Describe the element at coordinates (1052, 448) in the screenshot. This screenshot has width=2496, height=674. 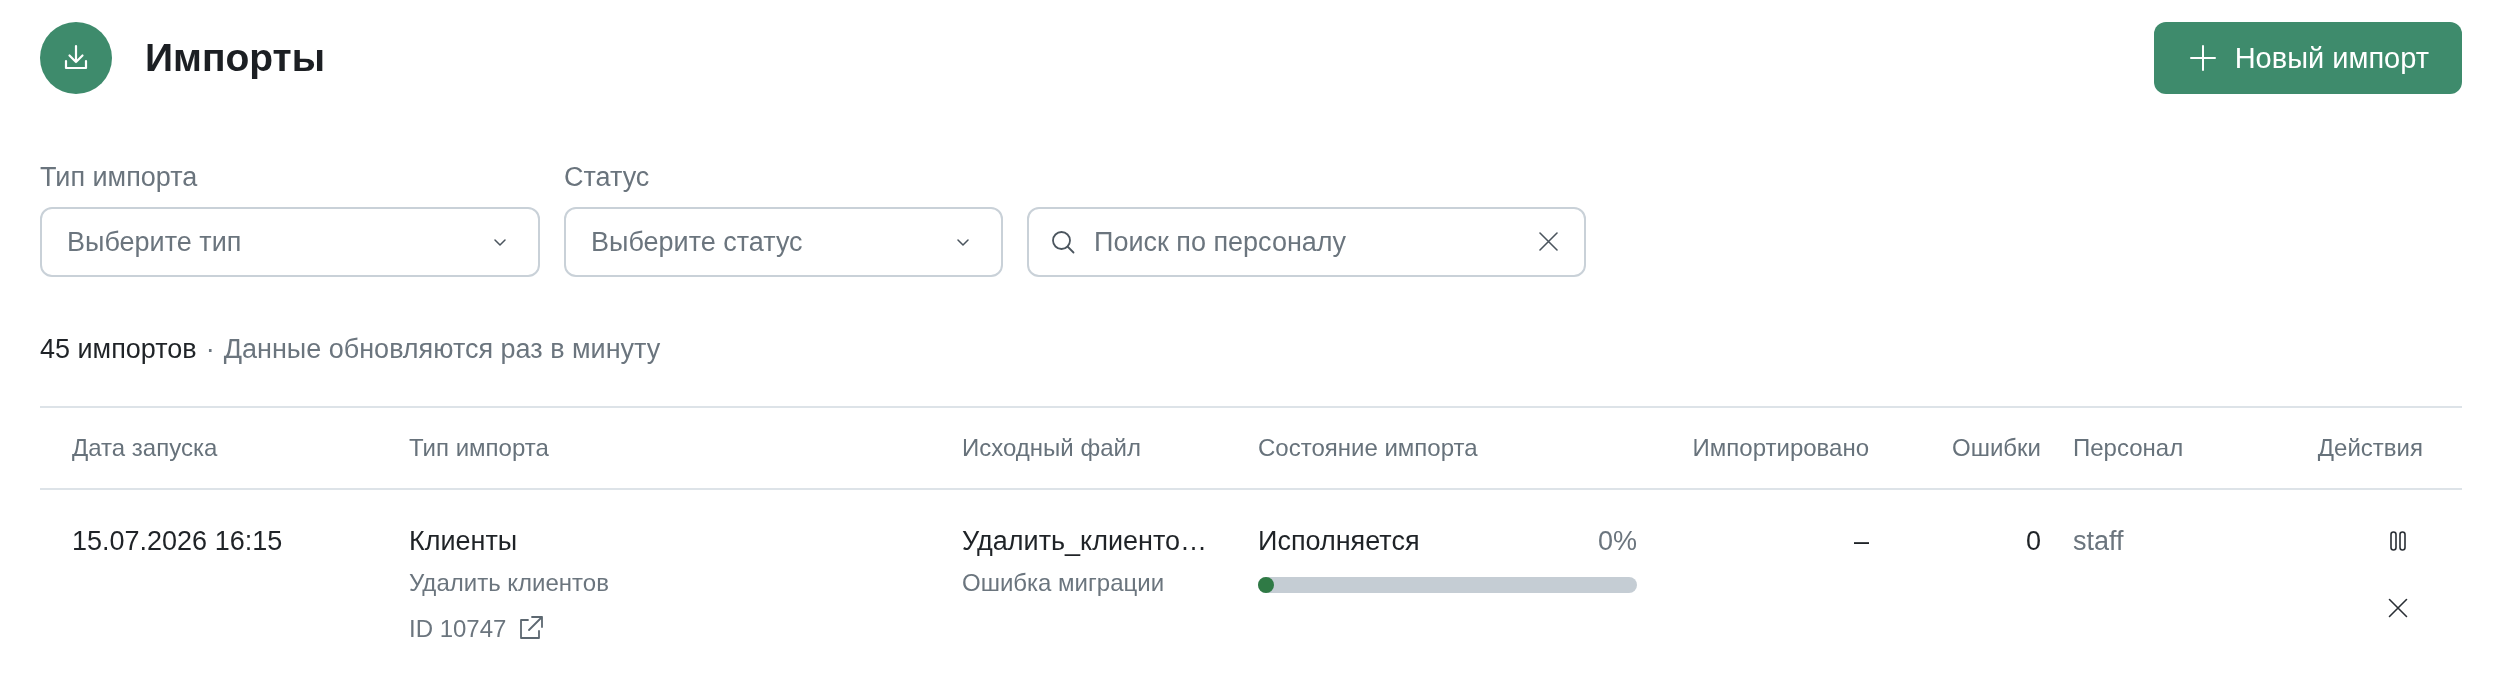
I see `column-header: Исходный файл` at that location.